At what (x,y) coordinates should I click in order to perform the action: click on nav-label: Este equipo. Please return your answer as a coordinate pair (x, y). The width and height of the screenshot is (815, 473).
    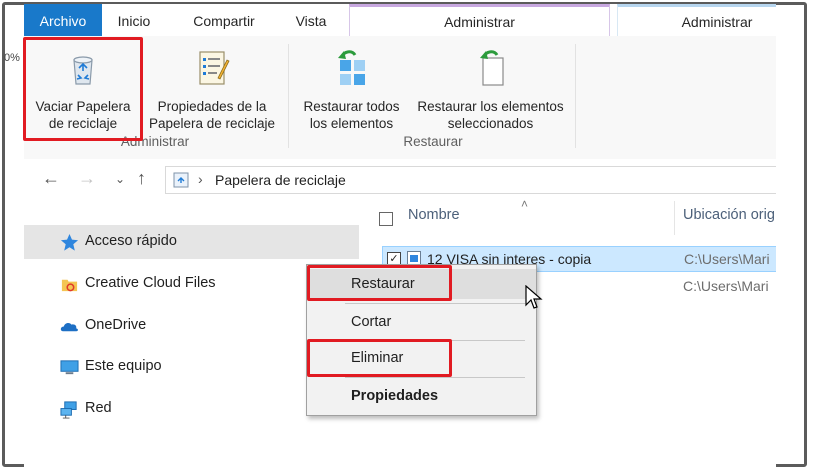
    Looking at the image, I should click on (123, 366).